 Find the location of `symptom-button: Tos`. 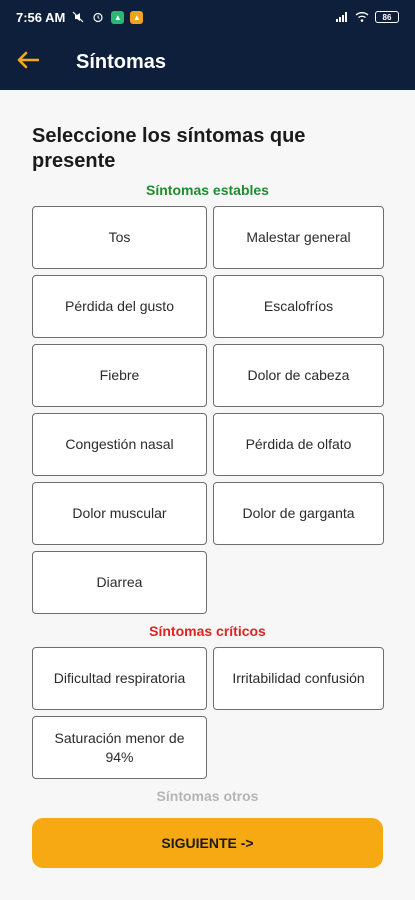

symptom-button: Tos is located at coordinates (119, 237).